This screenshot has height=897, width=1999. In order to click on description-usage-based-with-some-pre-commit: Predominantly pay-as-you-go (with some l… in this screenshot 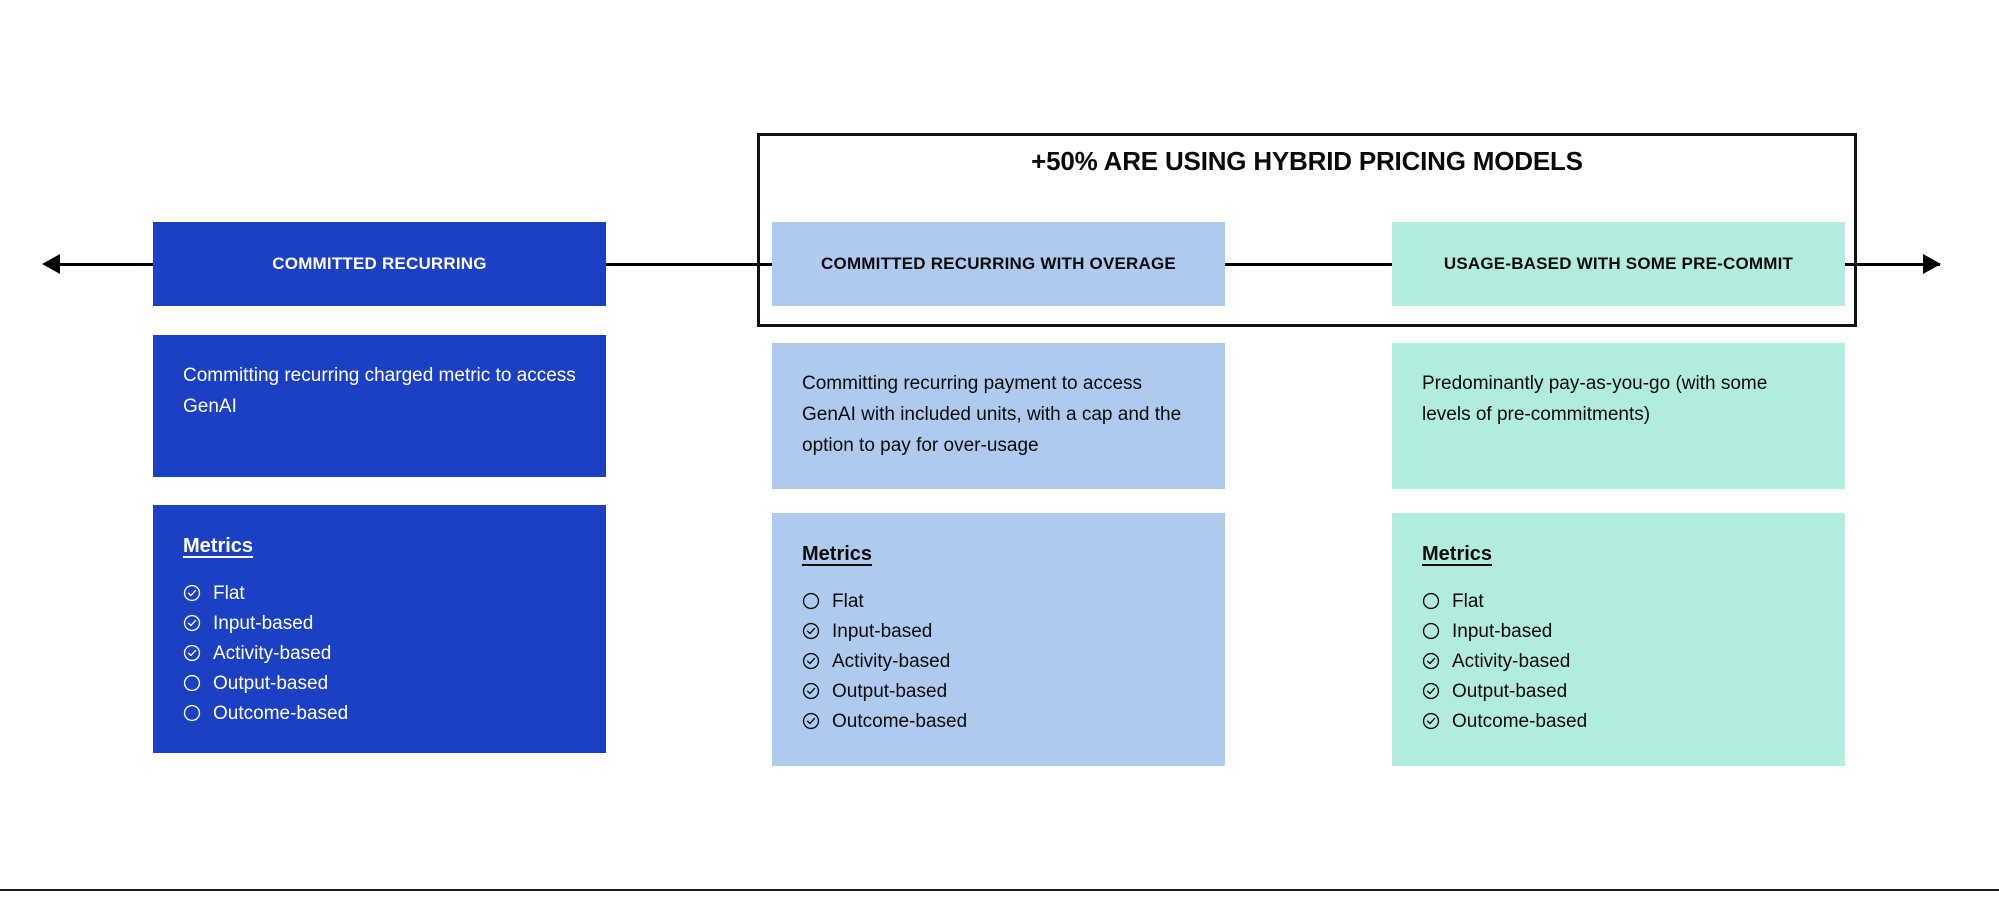, I will do `click(1618, 416)`.